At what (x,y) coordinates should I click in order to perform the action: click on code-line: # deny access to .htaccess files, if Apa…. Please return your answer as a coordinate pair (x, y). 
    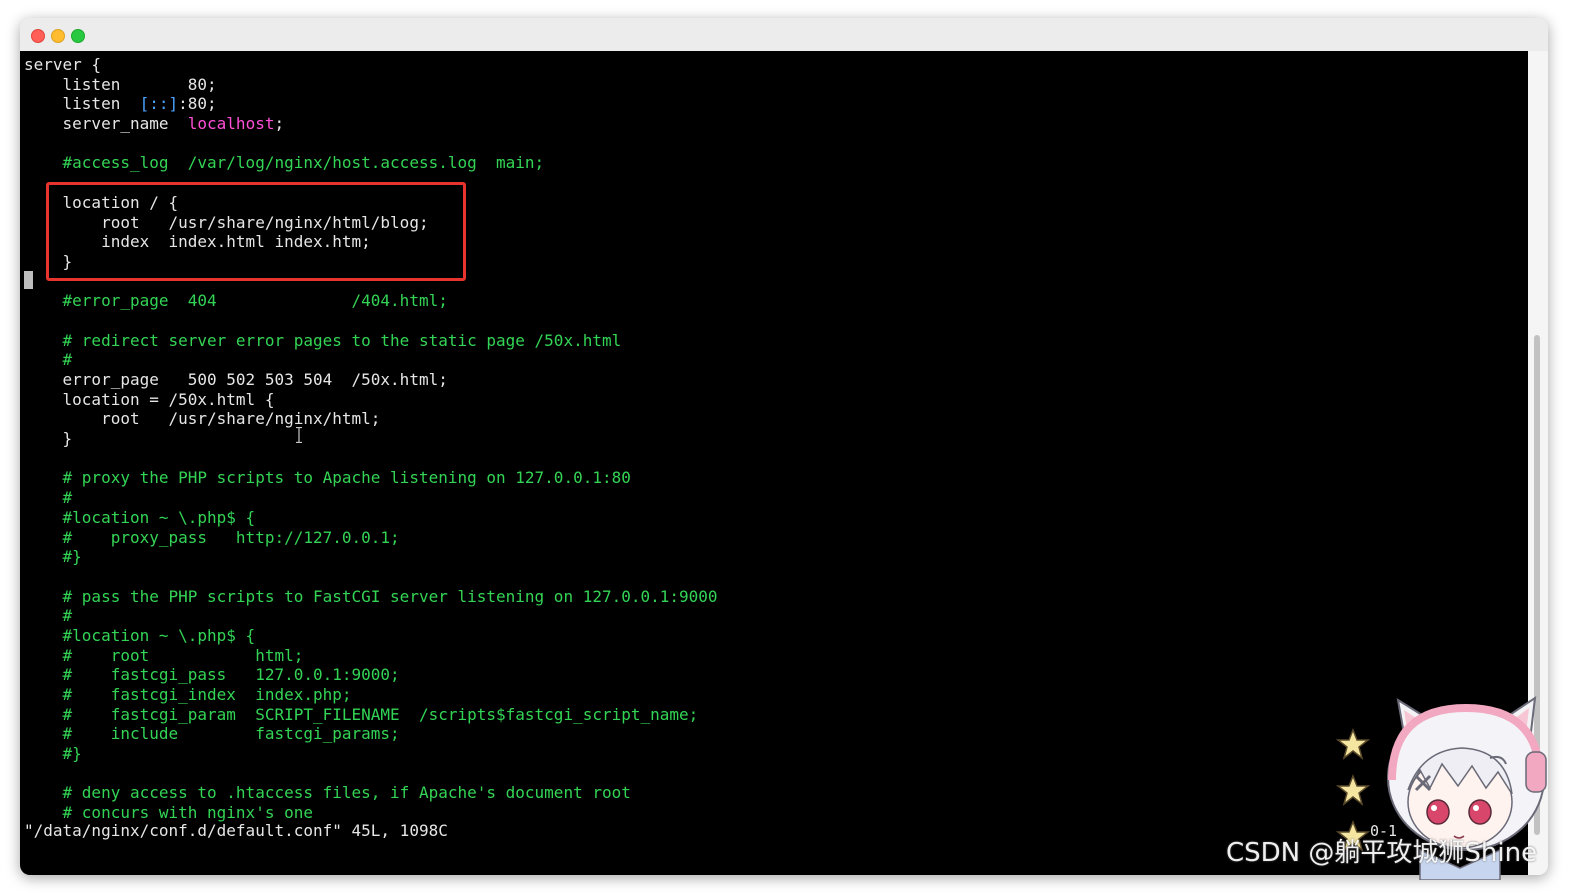
    Looking at the image, I should click on (371, 793).